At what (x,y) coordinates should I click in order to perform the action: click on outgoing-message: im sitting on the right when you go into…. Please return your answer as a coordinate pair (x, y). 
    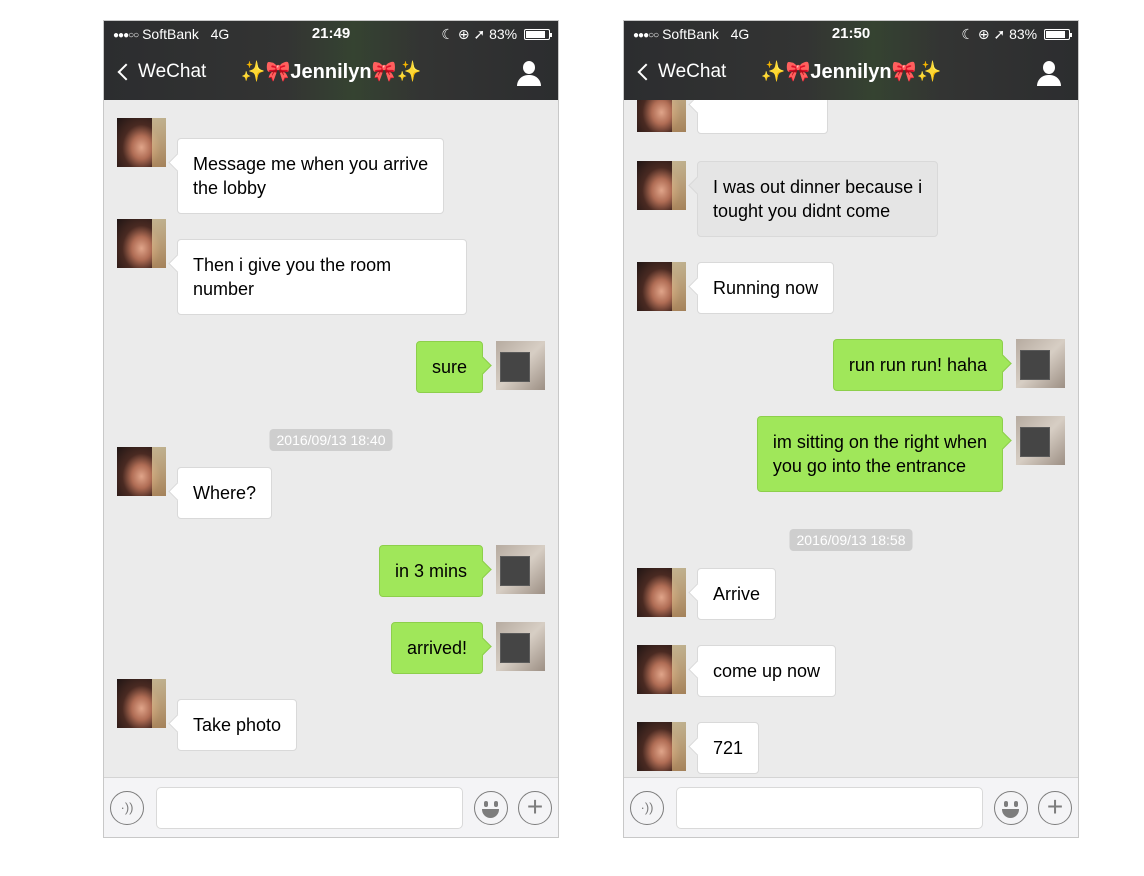
    Looking at the image, I should click on (879, 454).